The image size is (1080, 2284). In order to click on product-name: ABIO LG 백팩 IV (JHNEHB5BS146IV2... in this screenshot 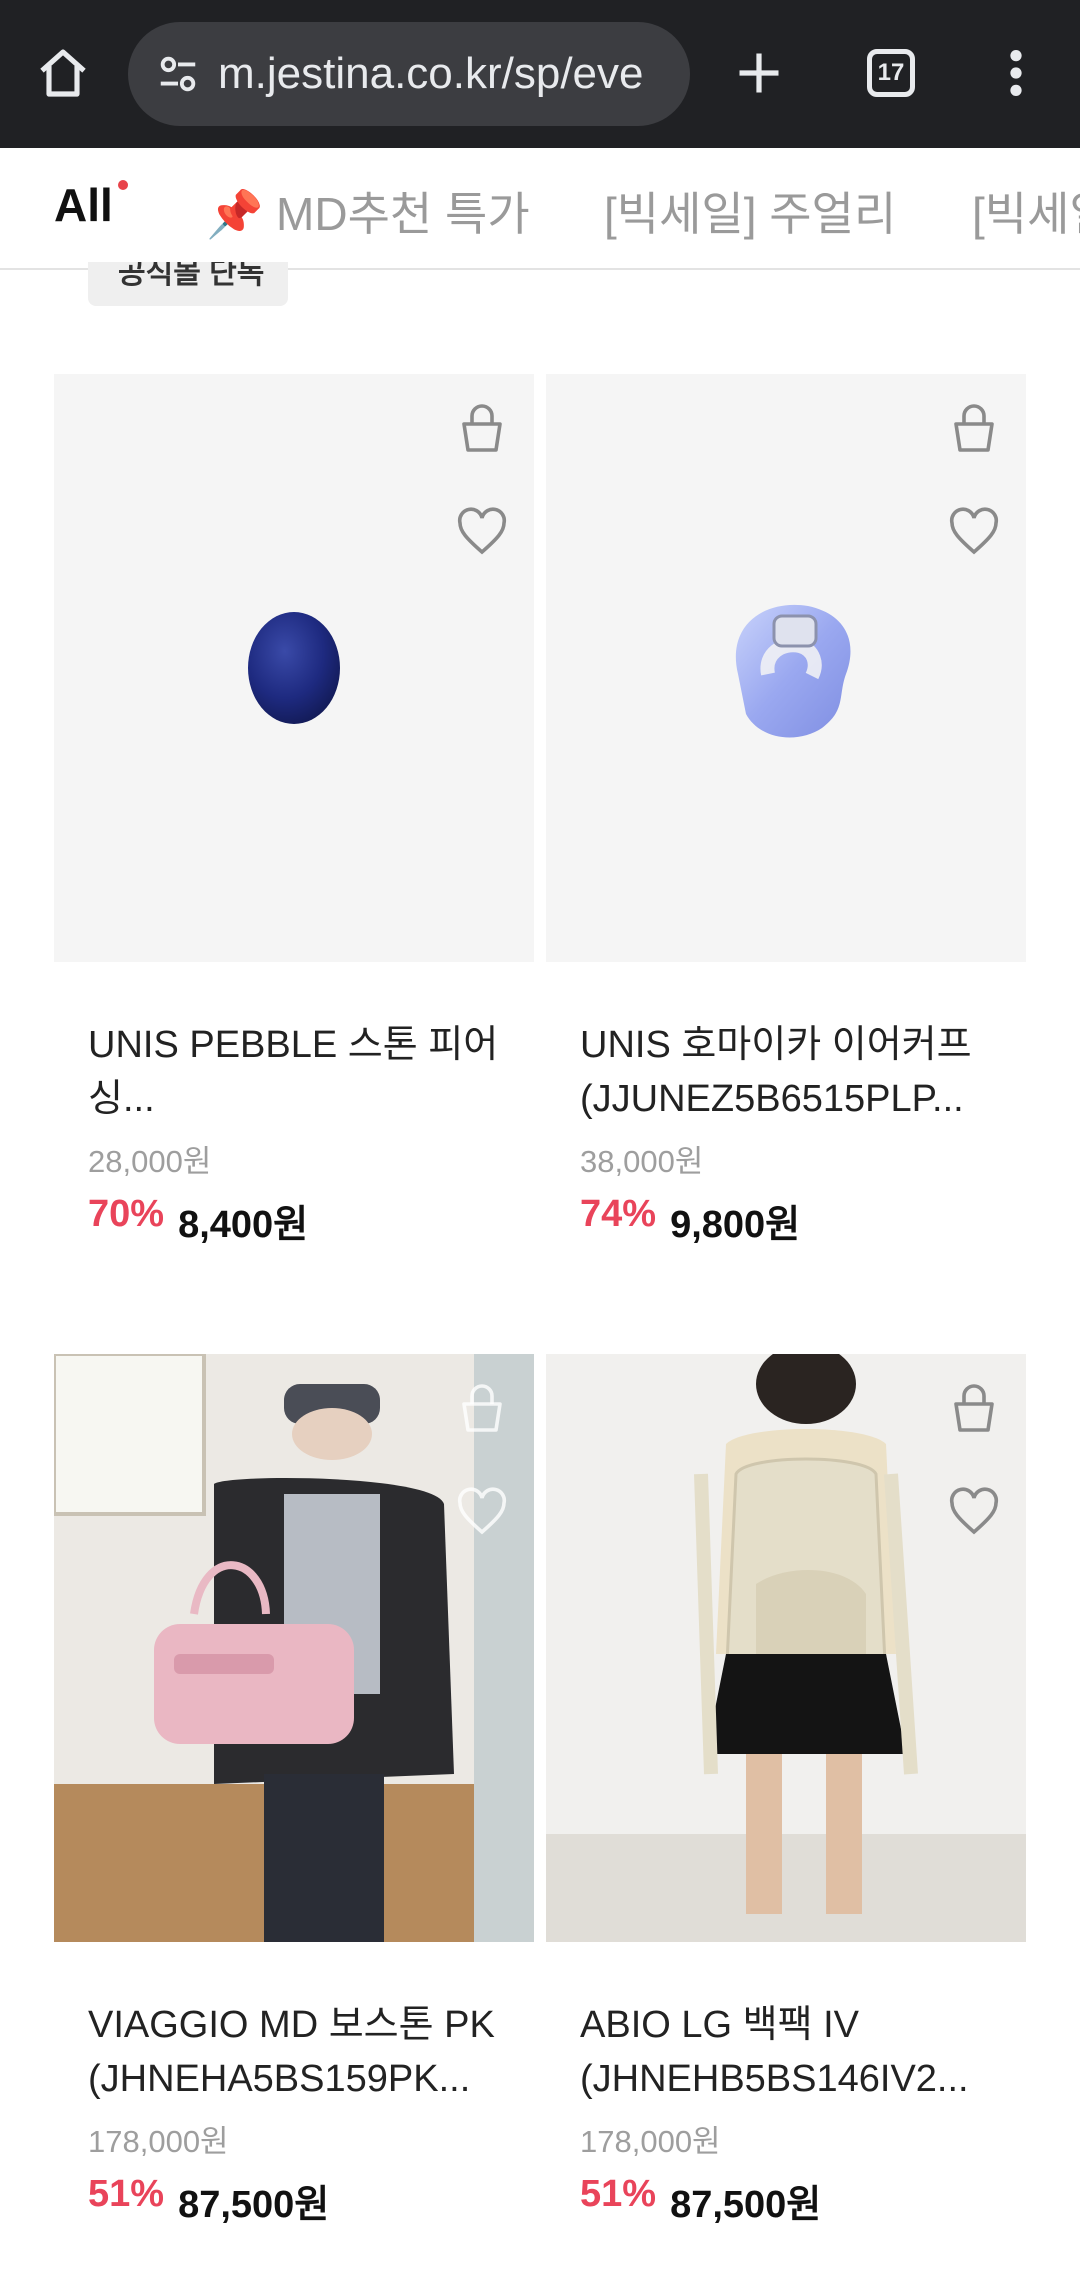, I will do `click(790, 2052)`.